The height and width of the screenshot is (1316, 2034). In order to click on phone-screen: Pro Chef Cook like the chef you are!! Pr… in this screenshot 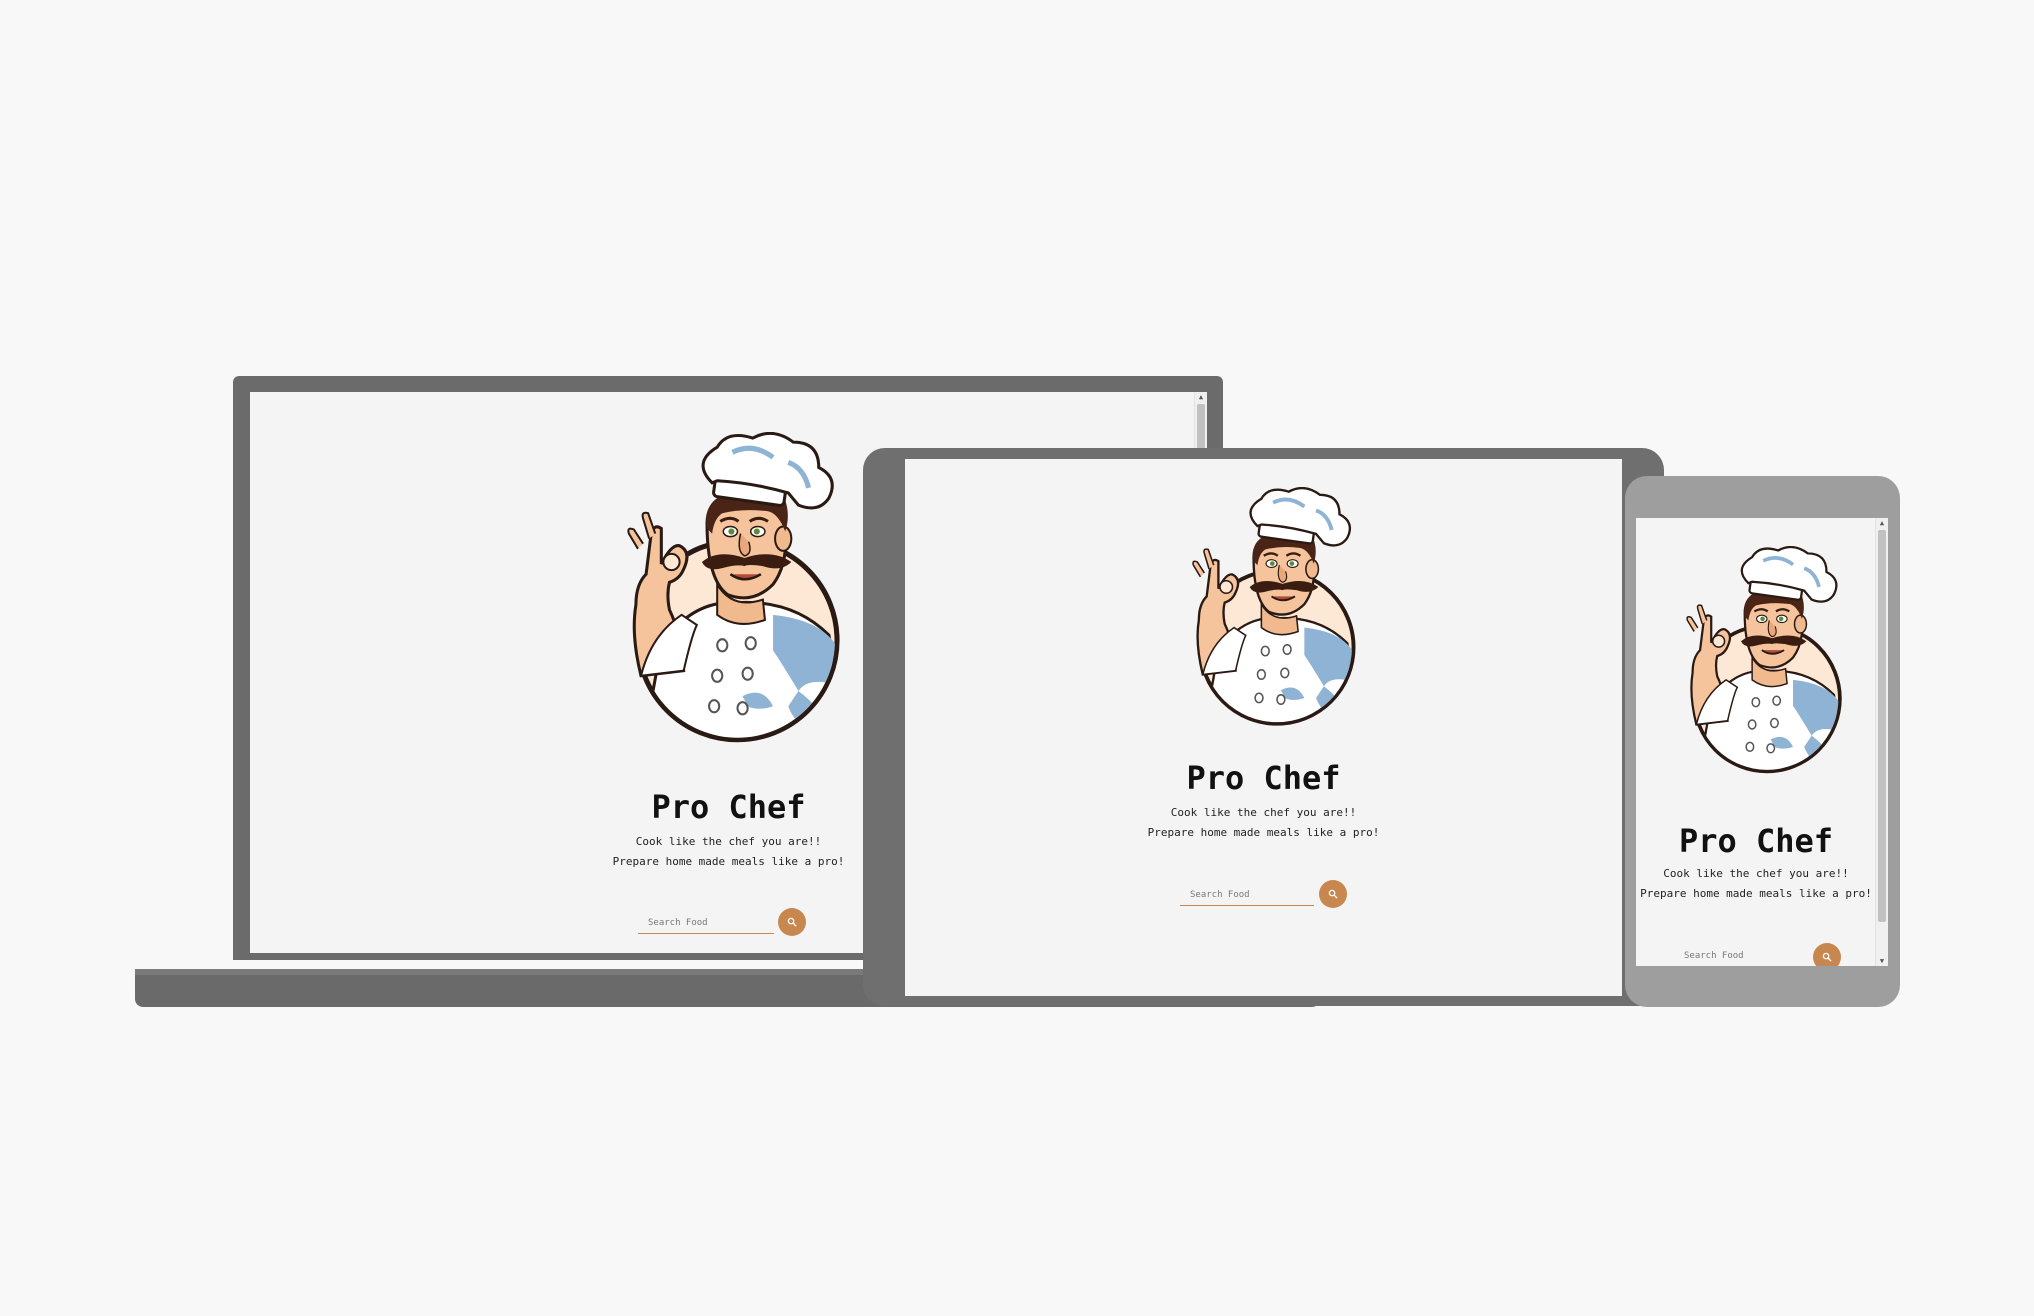, I will do `click(1762, 742)`.